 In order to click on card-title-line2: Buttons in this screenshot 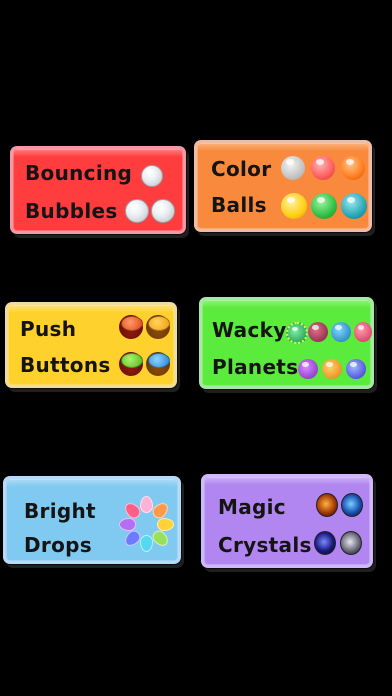, I will do `click(65, 365)`.